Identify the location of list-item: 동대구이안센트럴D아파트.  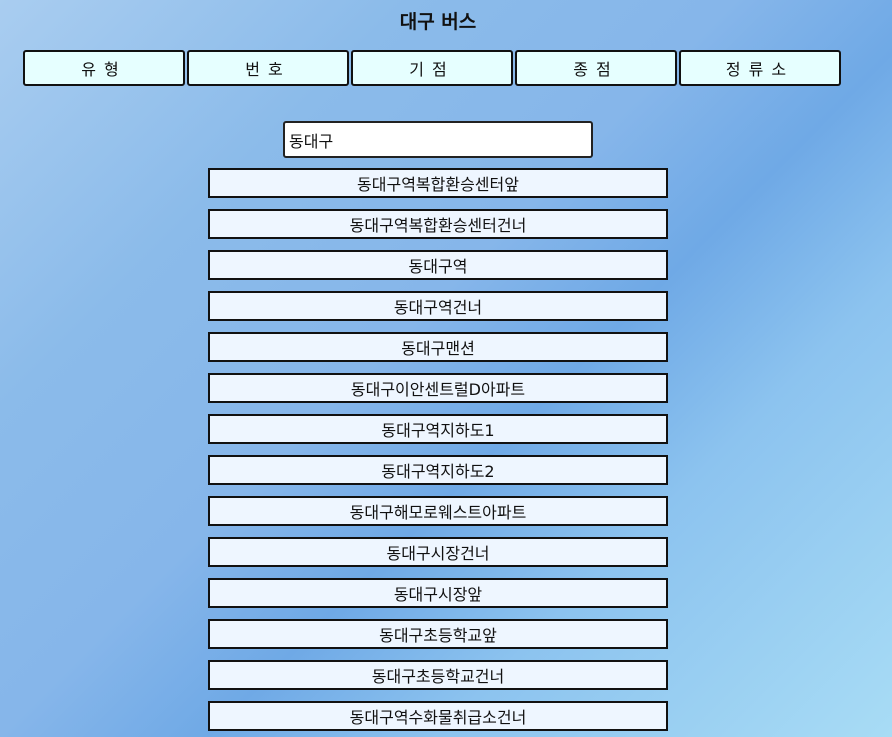
(438, 388).